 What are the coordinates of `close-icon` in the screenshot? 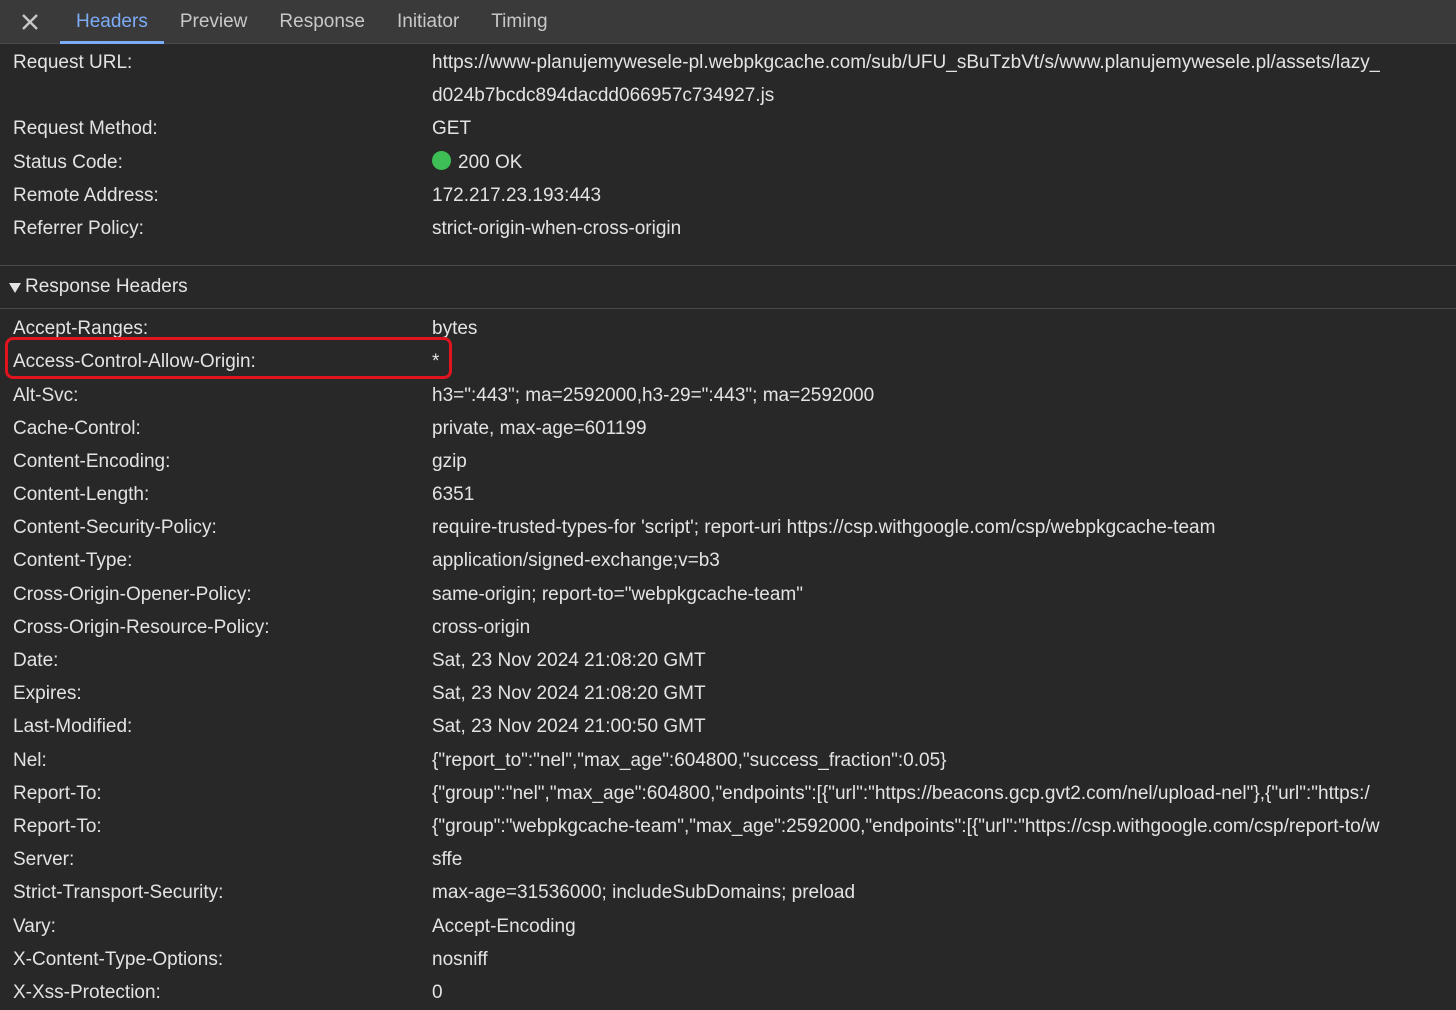 It's located at (30, 21).